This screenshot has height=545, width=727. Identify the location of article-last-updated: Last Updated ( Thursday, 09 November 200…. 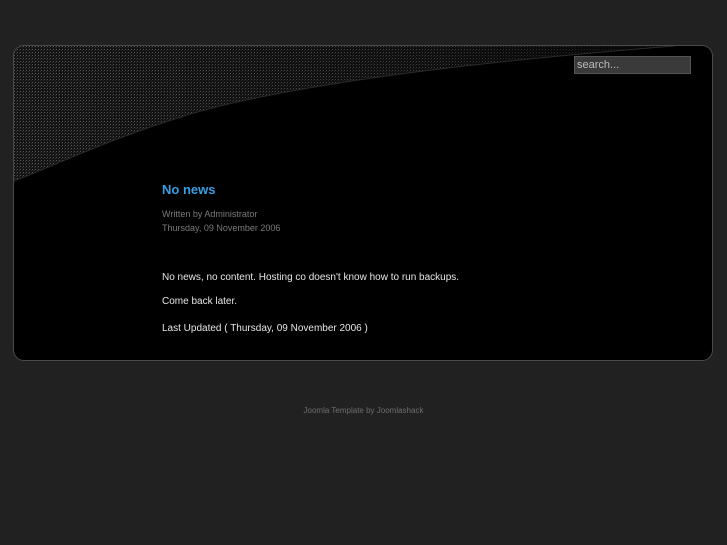
(265, 328).